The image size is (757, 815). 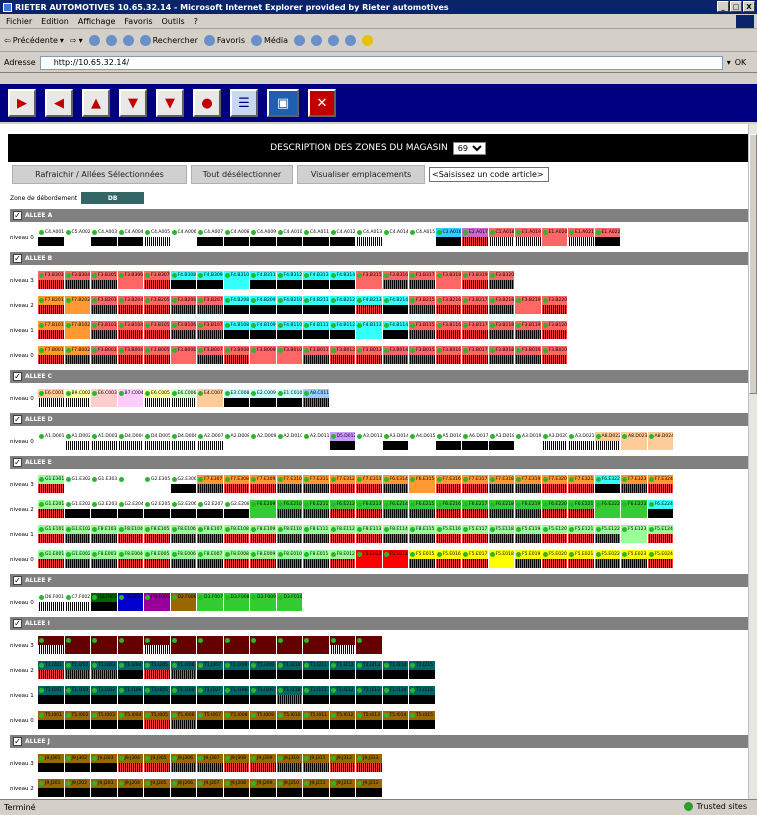 I want to click on storage-location: G2.E204, so click(x=130, y=509).